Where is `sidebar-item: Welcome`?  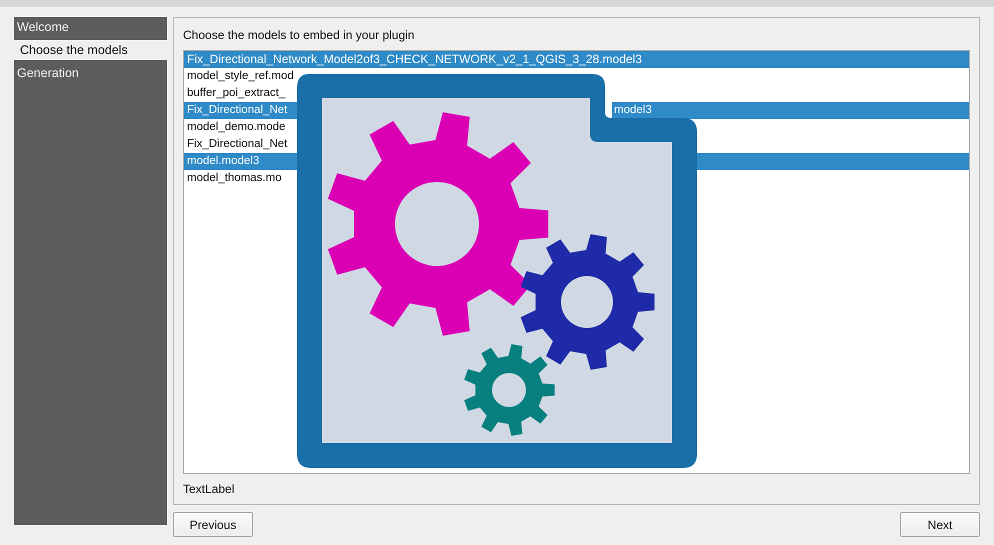 sidebar-item: Welcome is located at coordinates (90, 27).